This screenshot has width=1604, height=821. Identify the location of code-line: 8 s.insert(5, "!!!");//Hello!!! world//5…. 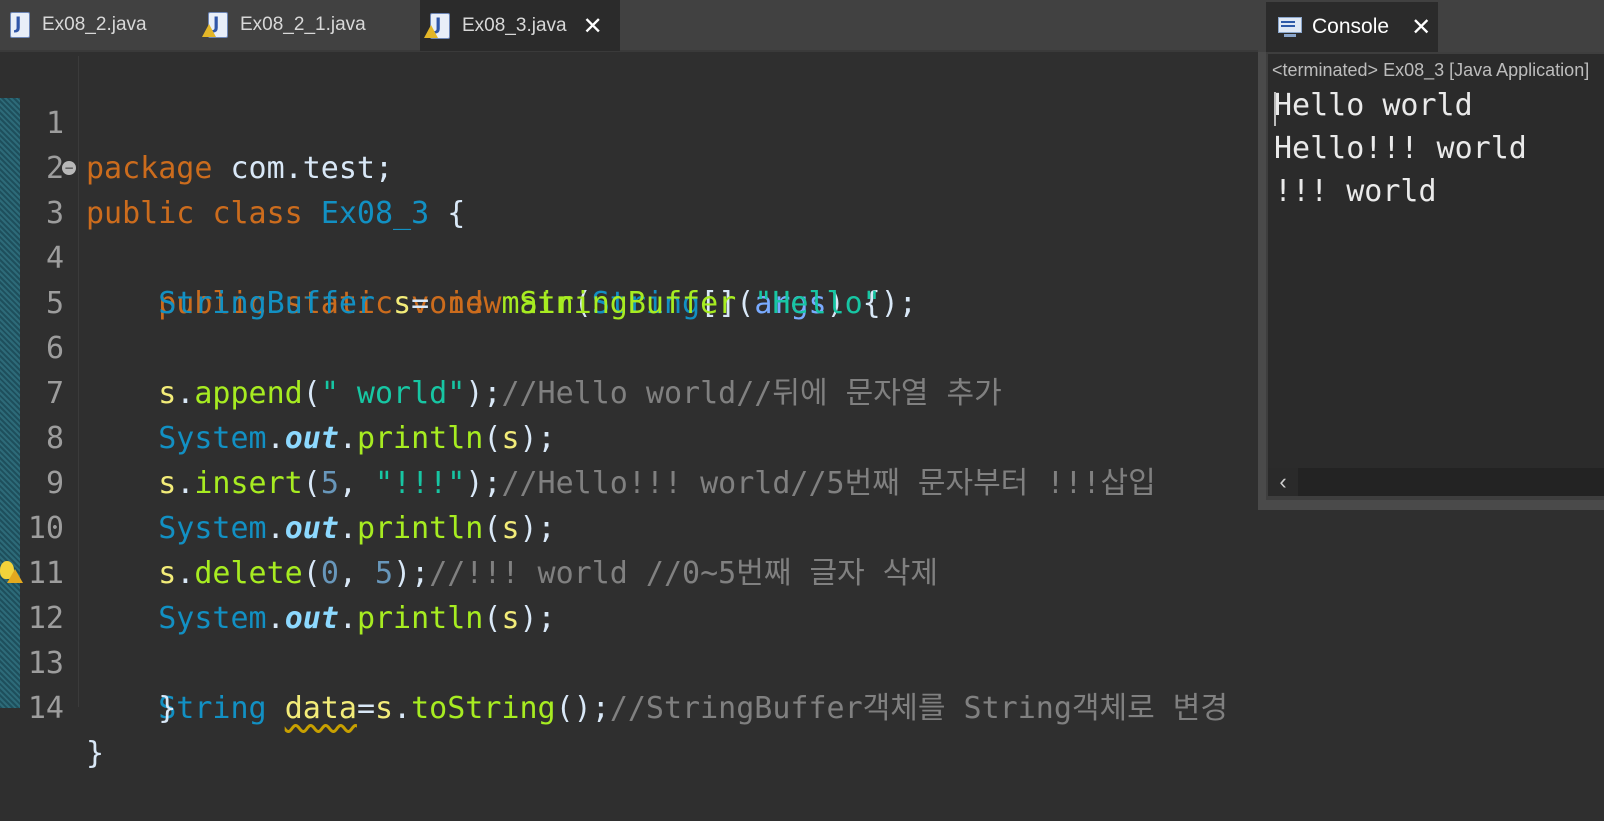
(645, 436).